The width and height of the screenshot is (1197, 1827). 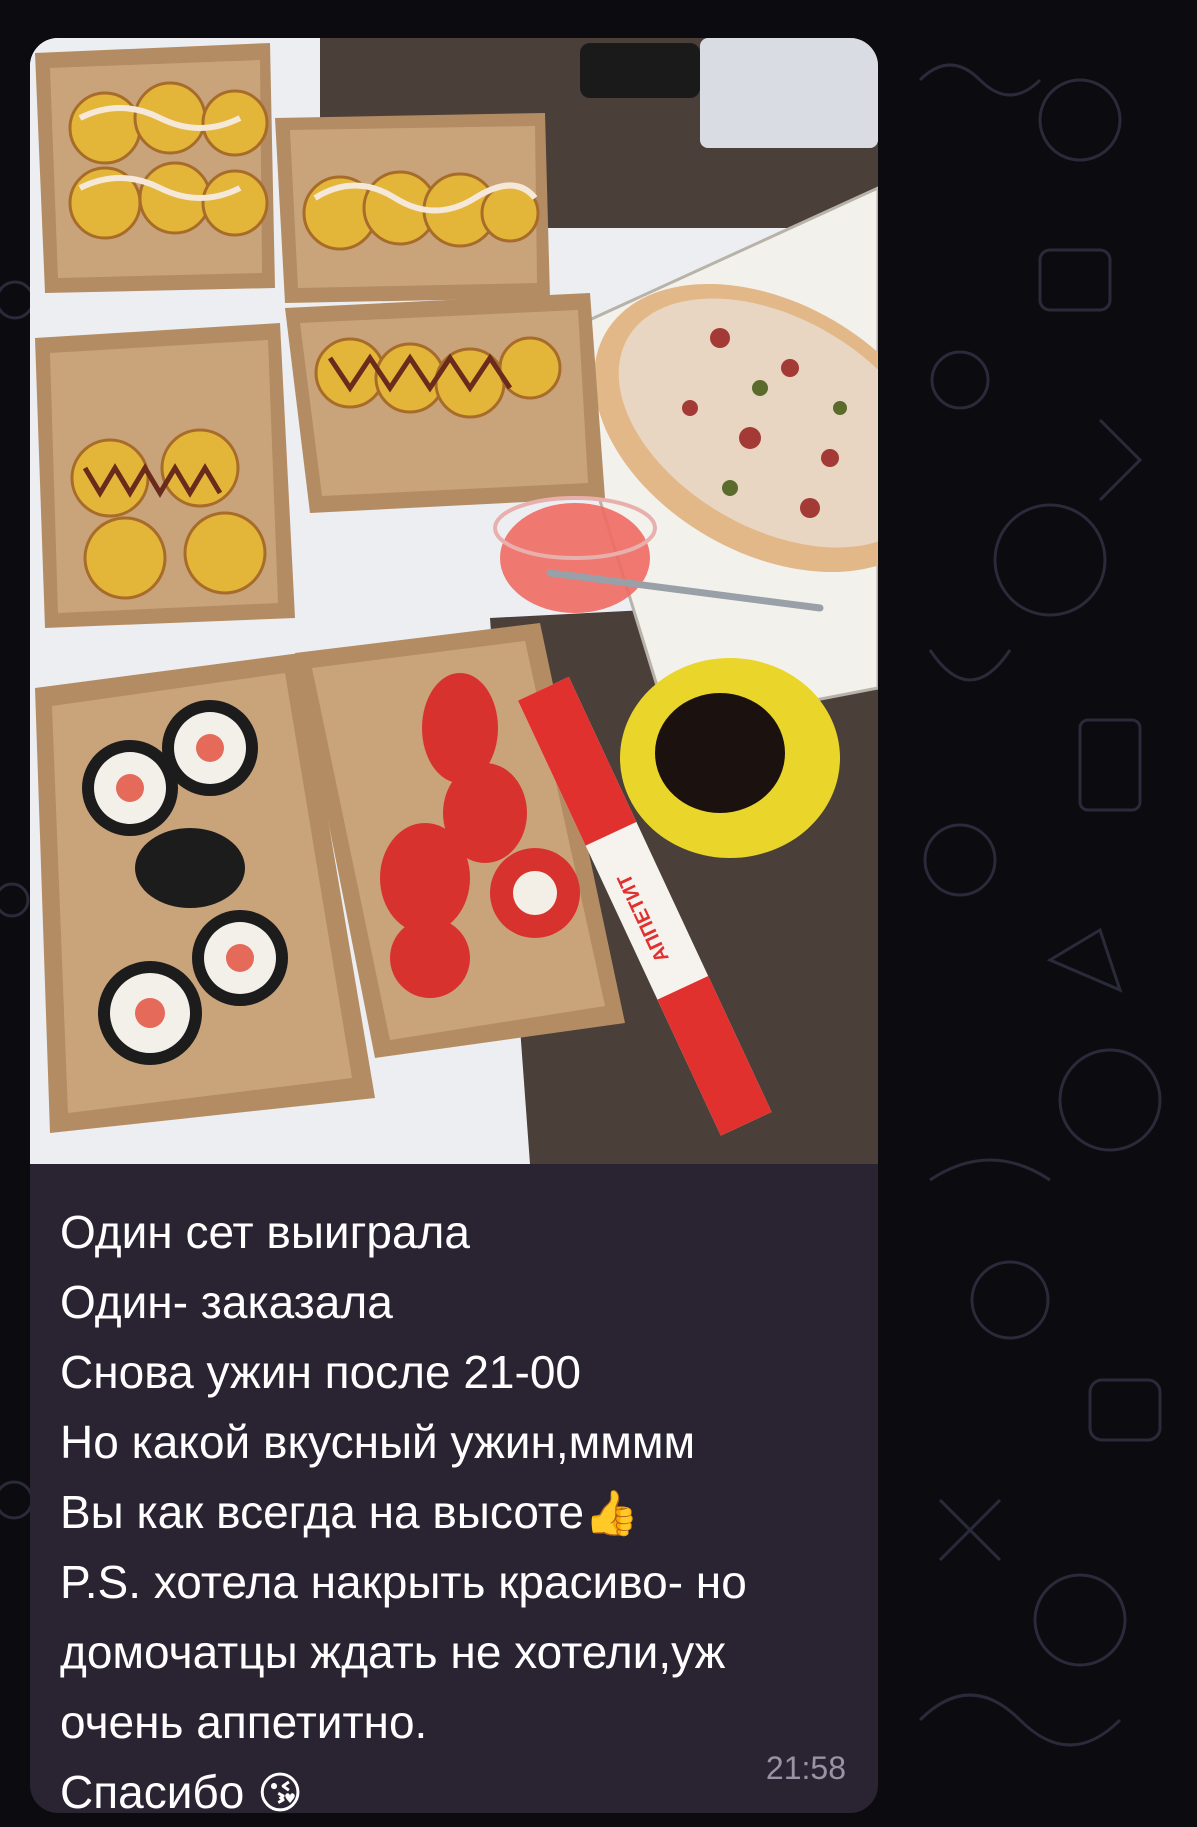 I want to click on message-line: Вы как всегда на высоте👍, so click(x=460, y=1513).